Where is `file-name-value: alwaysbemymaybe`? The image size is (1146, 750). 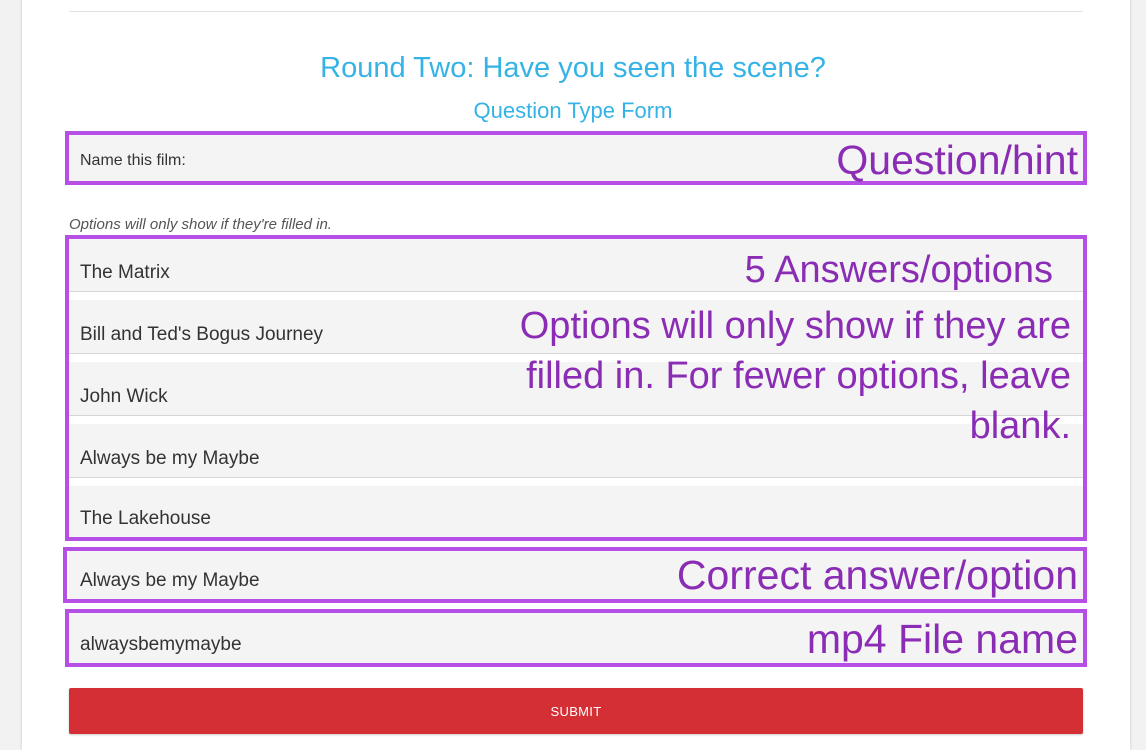 file-name-value: alwaysbemymaybe is located at coordinates (161, 644).